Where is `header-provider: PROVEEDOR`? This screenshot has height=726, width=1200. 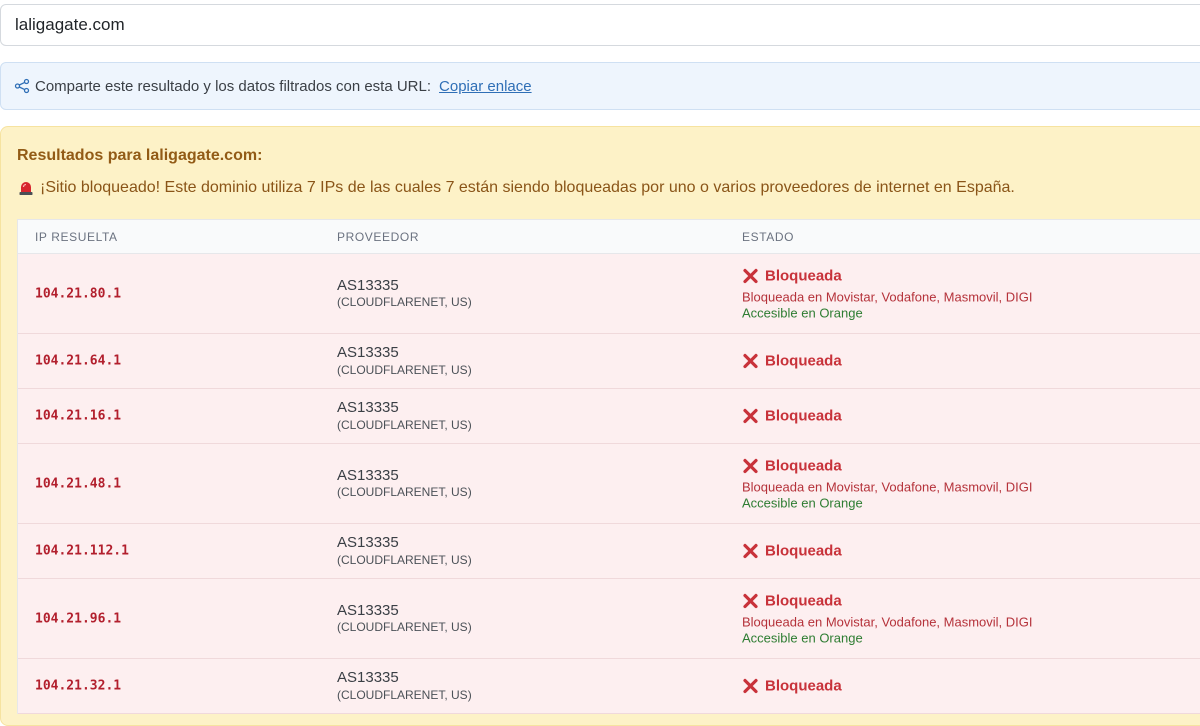
header-provider: PROVEEDOR is located at coordinates (378, 236).